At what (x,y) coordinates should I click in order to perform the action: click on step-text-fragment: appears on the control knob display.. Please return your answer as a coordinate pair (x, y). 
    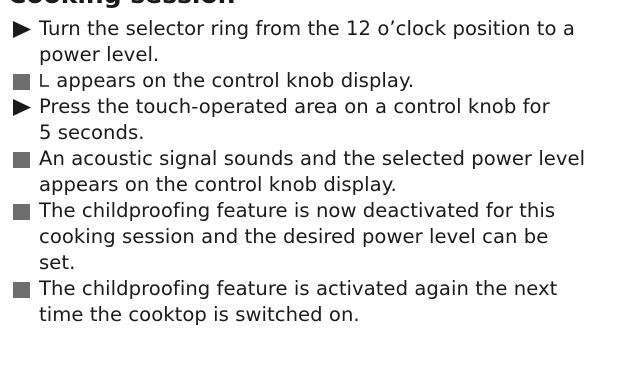
    Looking at the image, I should click on (235, 80).